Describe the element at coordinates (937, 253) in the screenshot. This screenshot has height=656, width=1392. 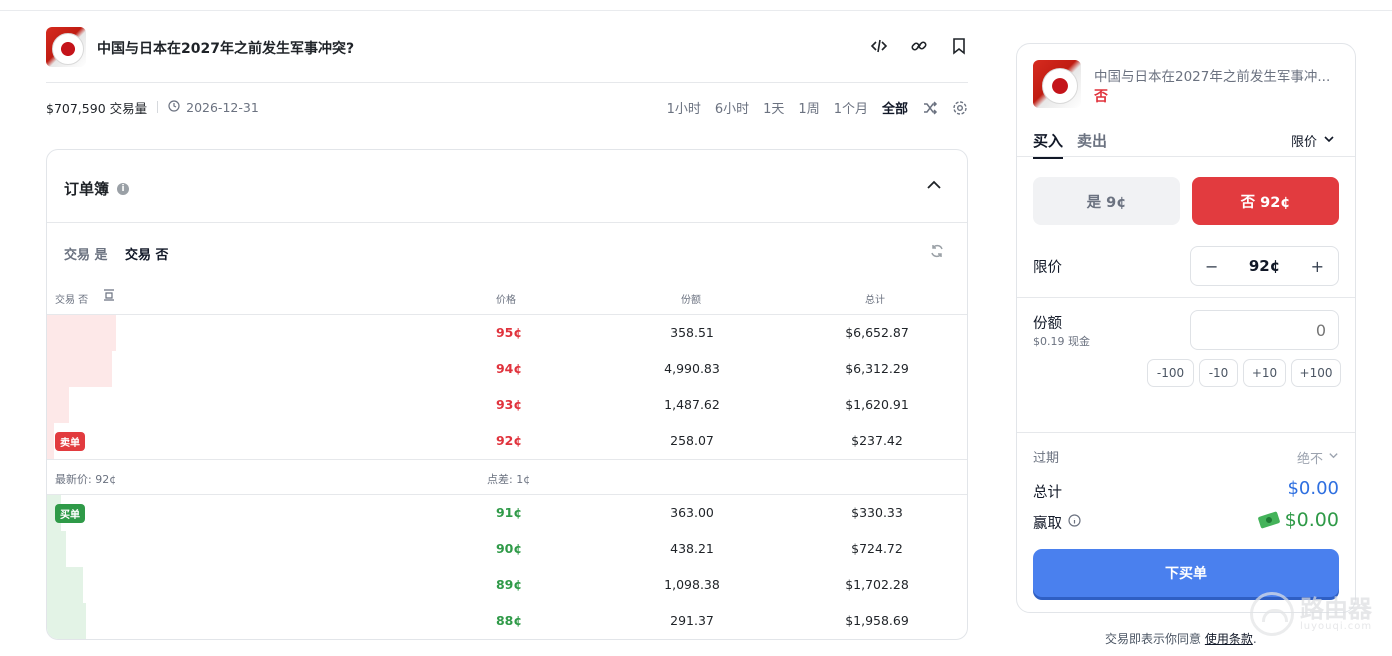
I see `refresh-icon` at that location.